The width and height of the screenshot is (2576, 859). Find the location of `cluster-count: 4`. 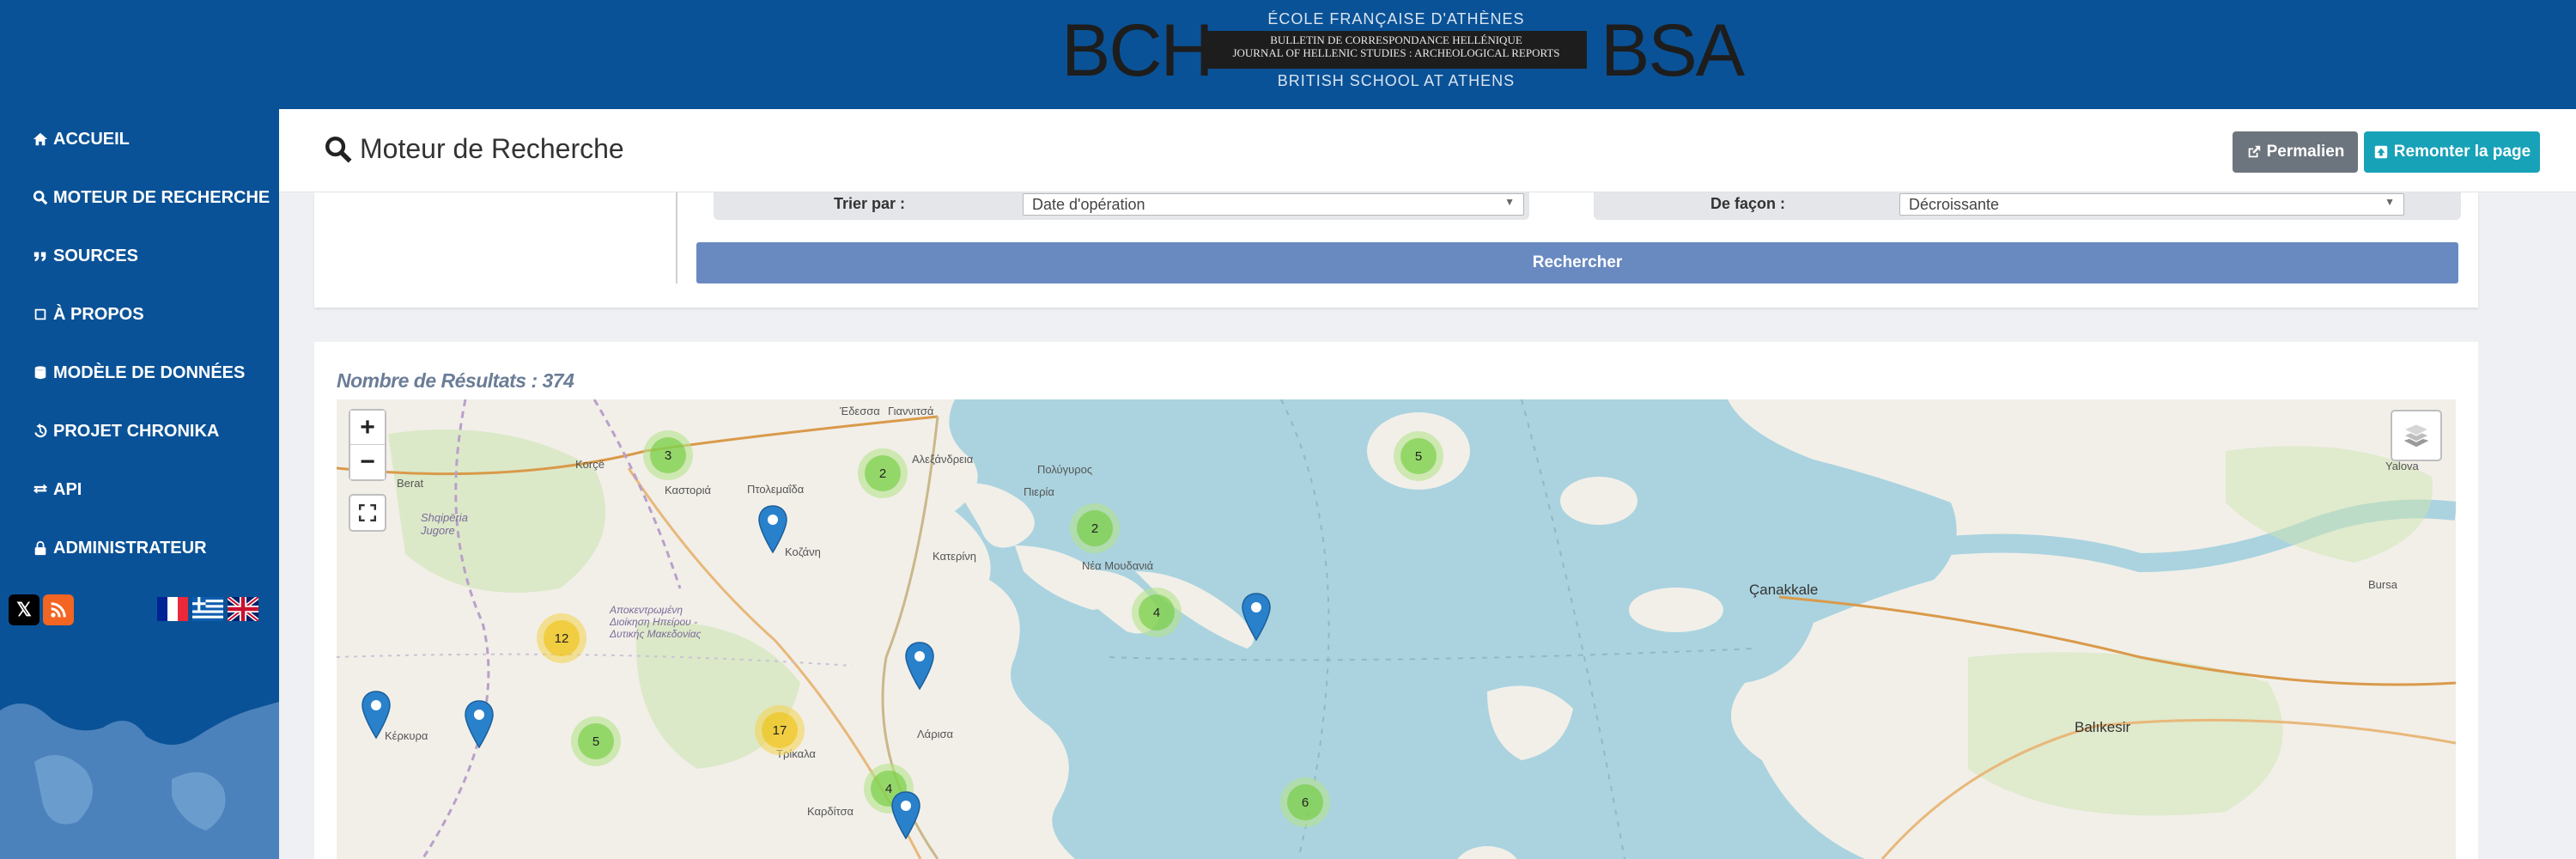

cluster-count: 4 is located at coordinates (1157, 613).